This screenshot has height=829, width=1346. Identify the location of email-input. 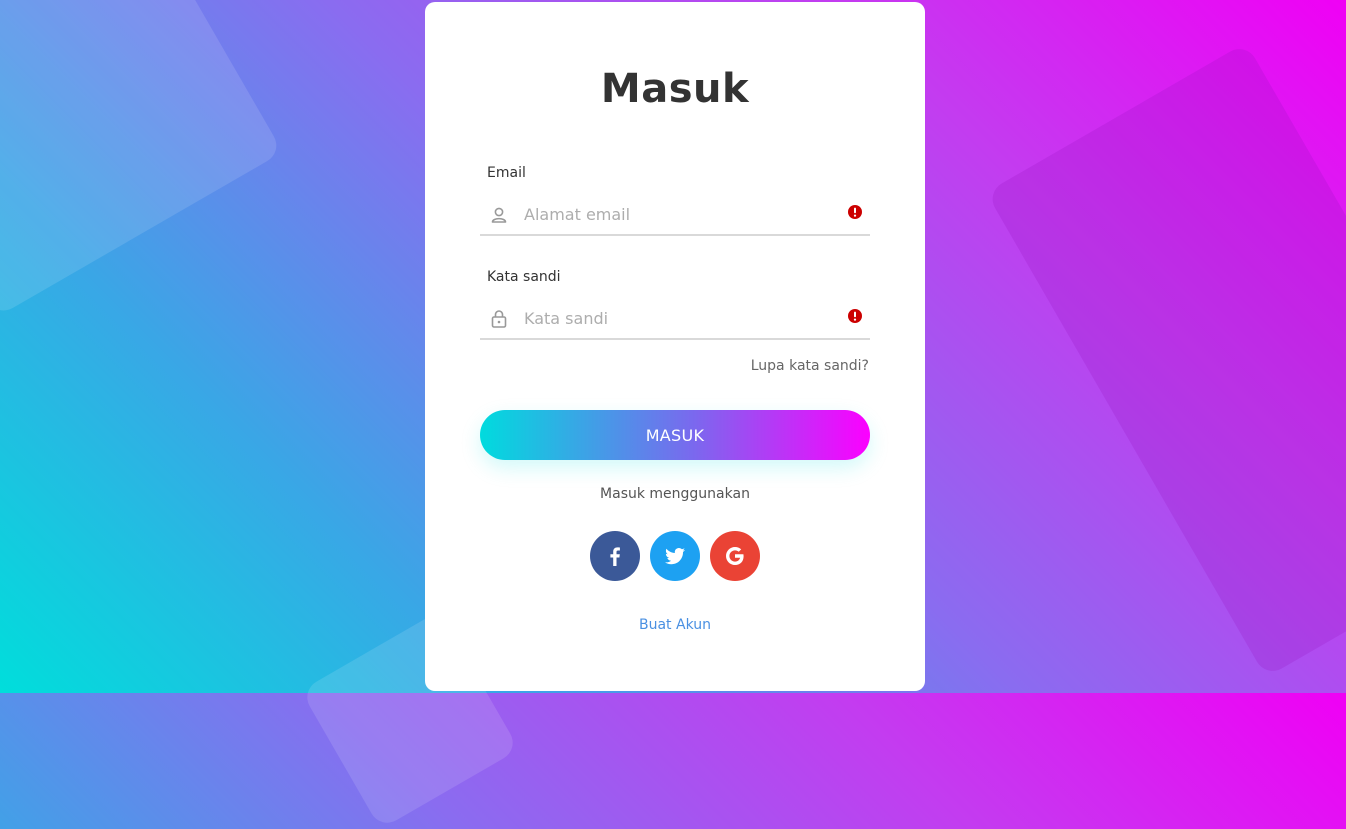
(674, 214).